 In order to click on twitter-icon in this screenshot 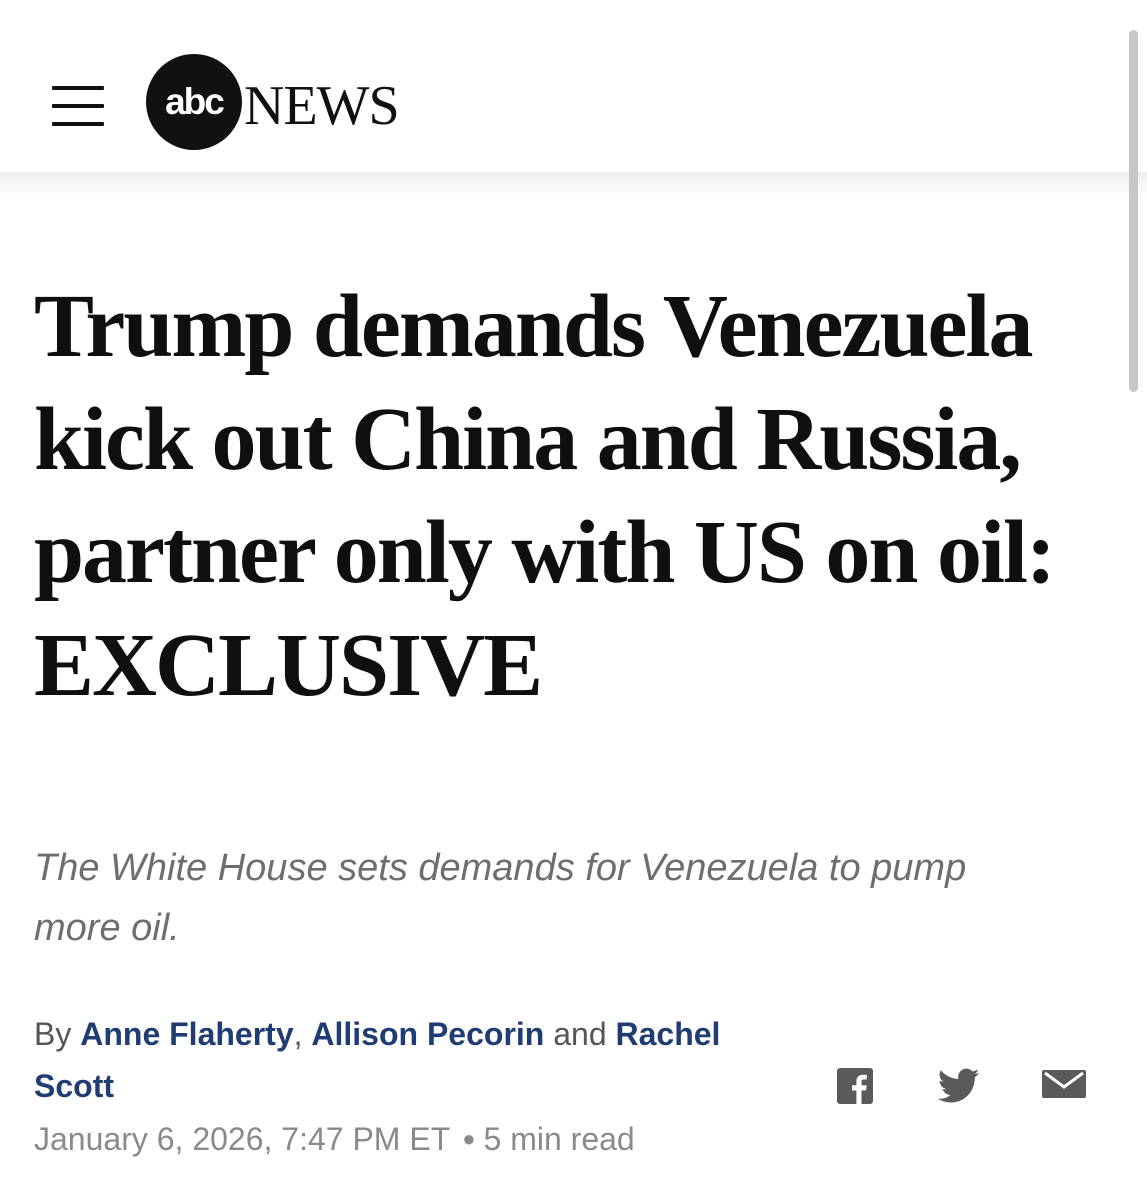, I will do `click(959, 1088)`.